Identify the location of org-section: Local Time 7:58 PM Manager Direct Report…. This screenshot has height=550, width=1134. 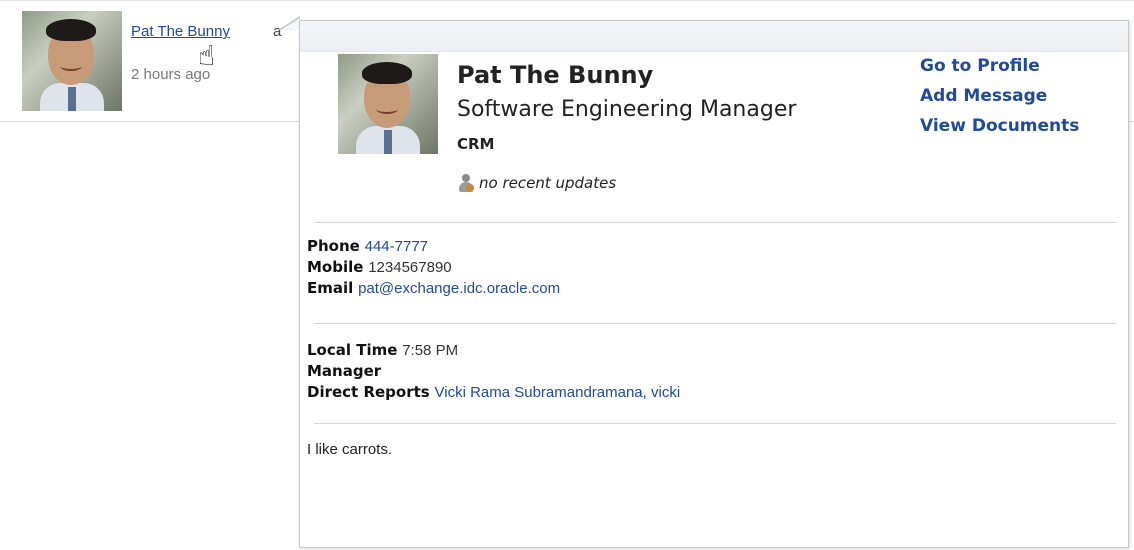
(493, 371).